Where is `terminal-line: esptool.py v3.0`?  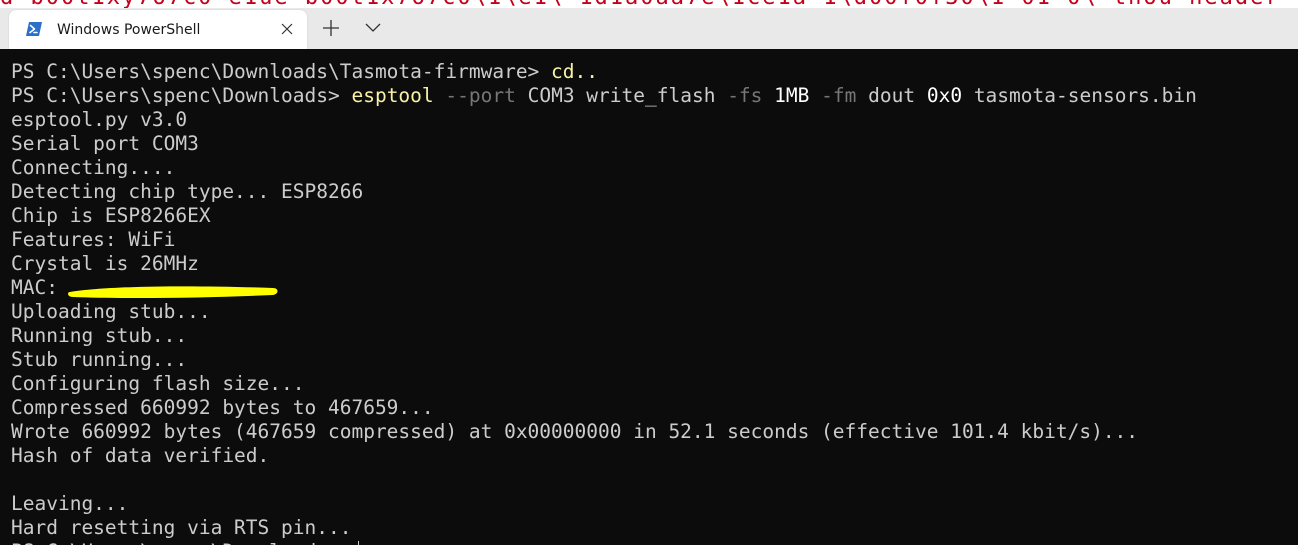
terminal-line: esptool.py v3.0 is located at coordinates (604, 120).